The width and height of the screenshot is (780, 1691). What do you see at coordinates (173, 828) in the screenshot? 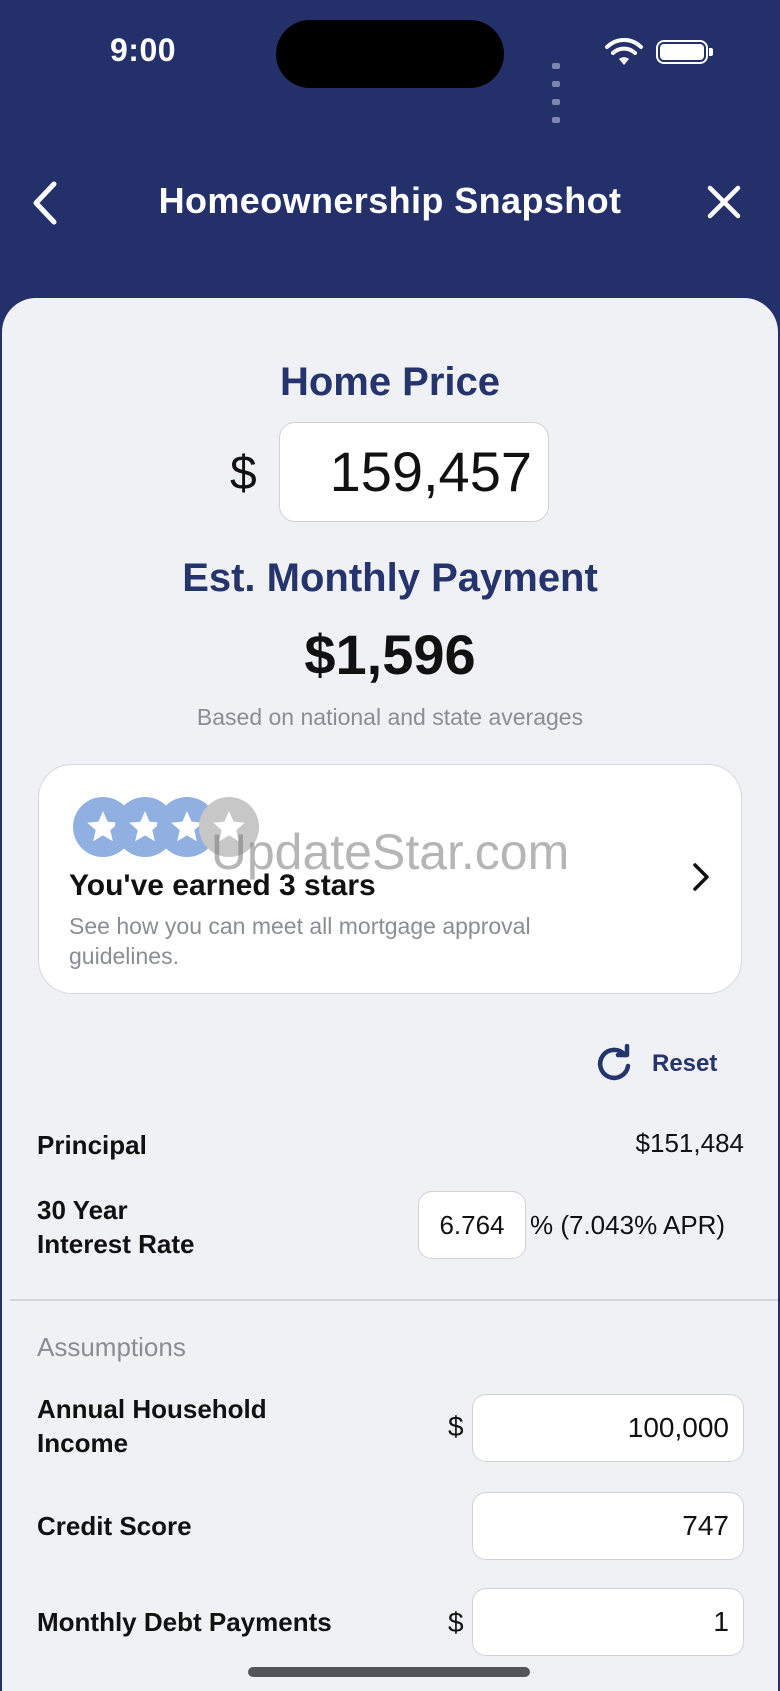
I see `stars-rating` at bounding box center [173, 828].